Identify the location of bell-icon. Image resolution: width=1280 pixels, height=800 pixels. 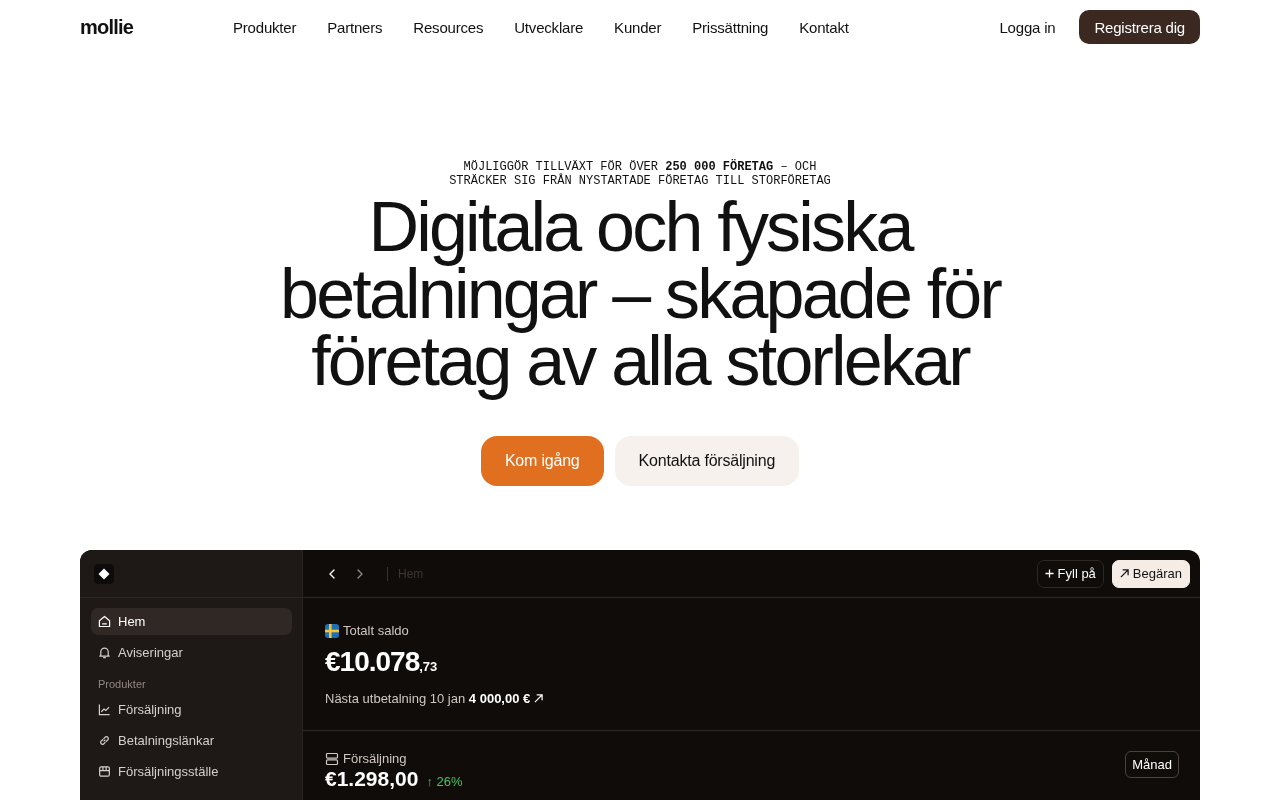
(104, 652).